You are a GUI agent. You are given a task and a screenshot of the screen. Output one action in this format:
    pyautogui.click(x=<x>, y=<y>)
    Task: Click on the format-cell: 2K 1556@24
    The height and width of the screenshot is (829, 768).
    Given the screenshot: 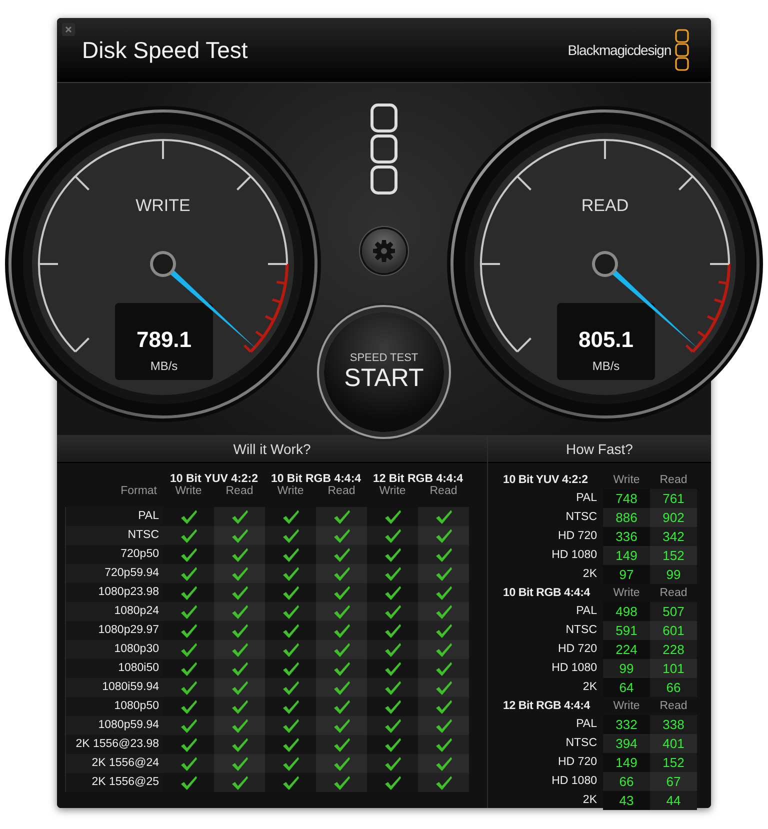 What is the action you would take?
    pyautogui.click(x=114, y=763)
    